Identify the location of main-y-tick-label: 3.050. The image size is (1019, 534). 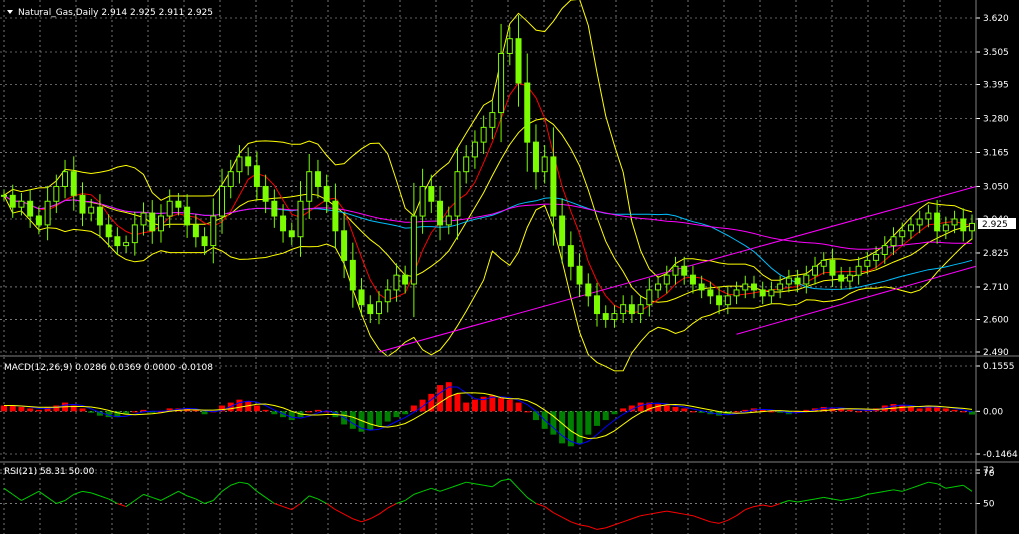
(996, 187).